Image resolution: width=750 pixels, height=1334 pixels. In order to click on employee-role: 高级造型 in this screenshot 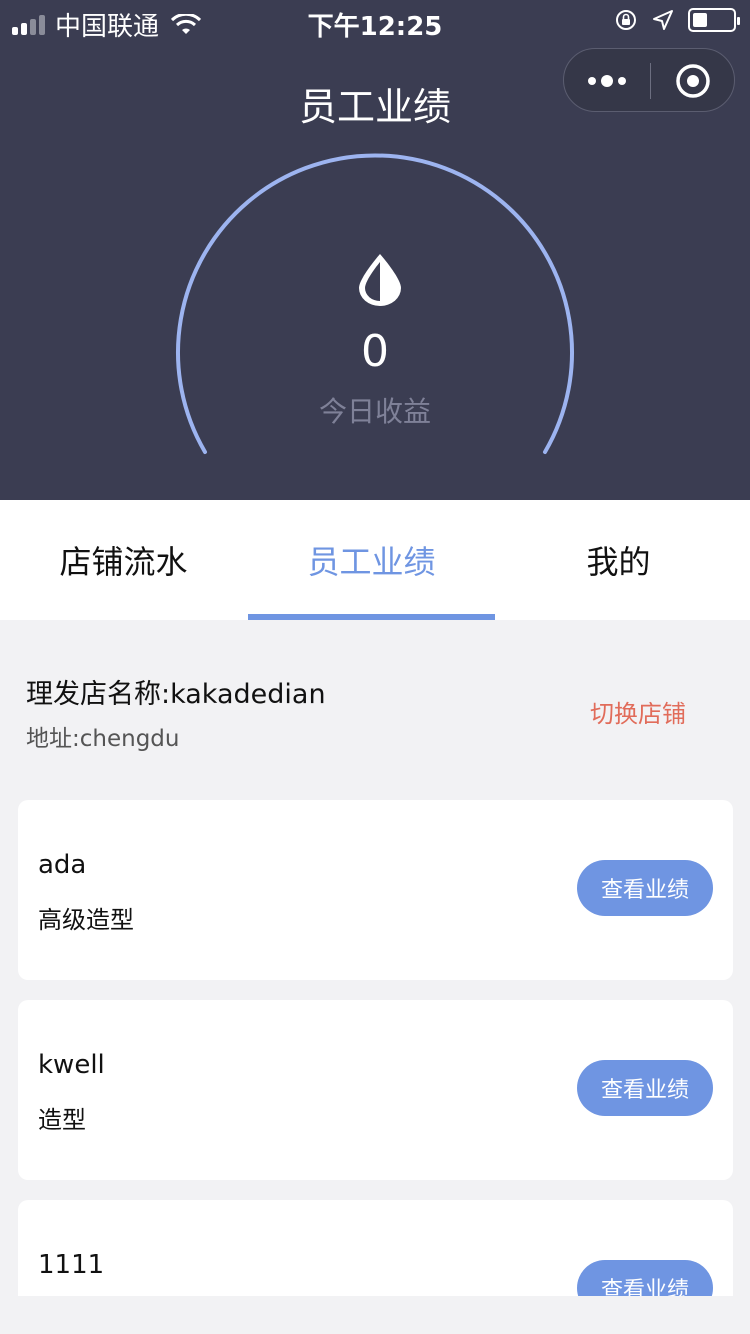, I will do `click(86, 920)`.